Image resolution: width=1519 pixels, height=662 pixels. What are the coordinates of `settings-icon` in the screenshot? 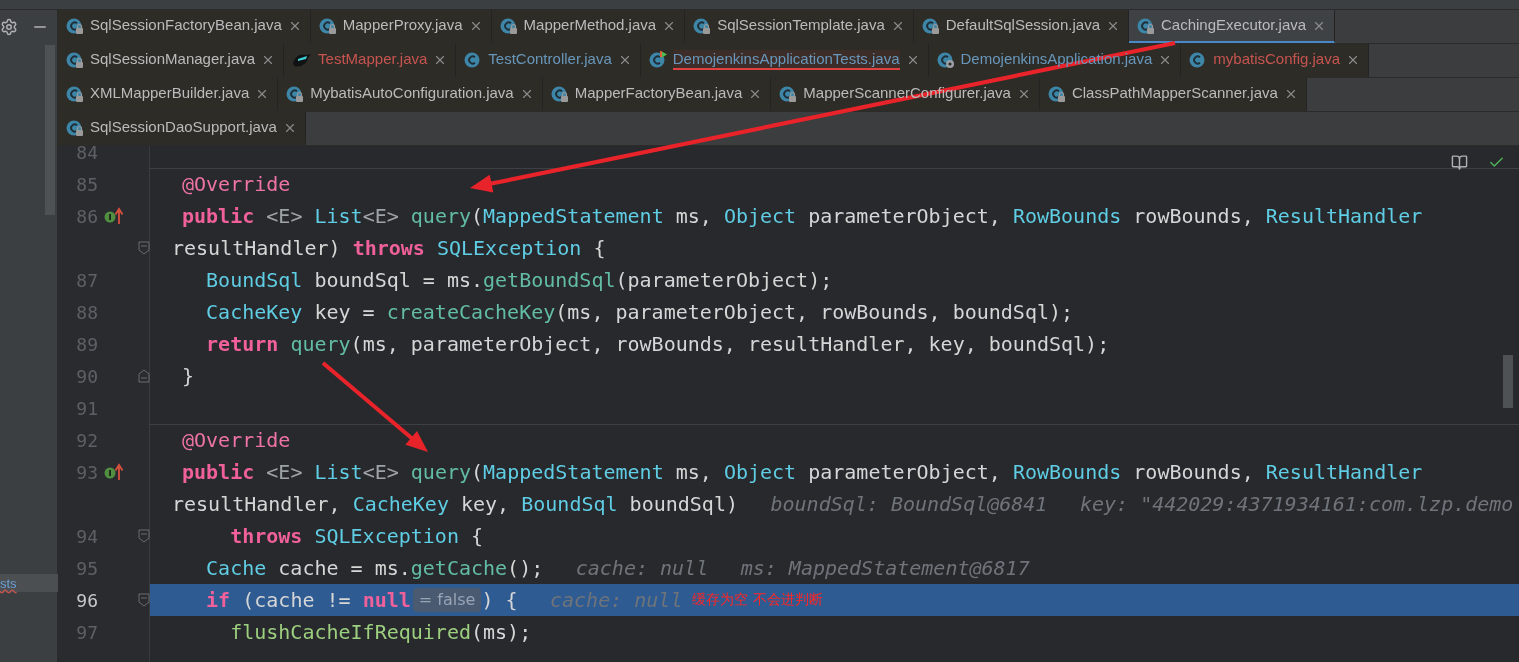 It's located at (9, 27).